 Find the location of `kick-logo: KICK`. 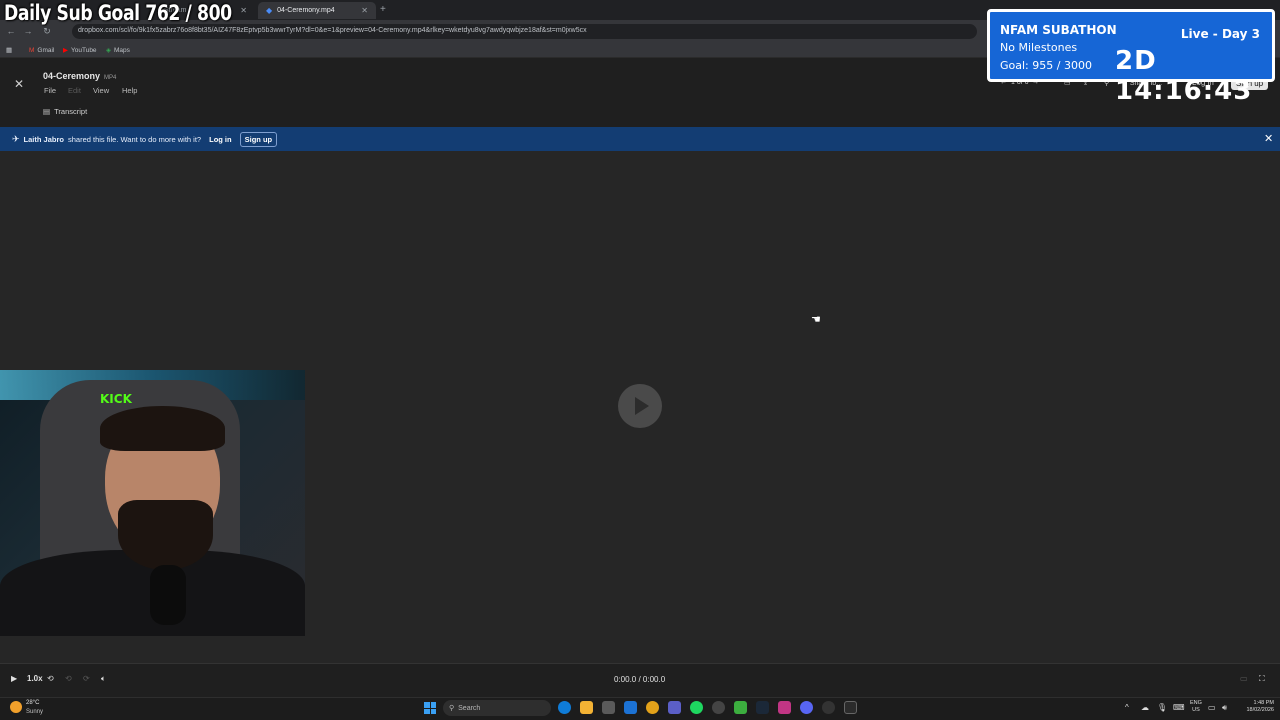

kick-logo: KICK is located at coordinates (116, 399).